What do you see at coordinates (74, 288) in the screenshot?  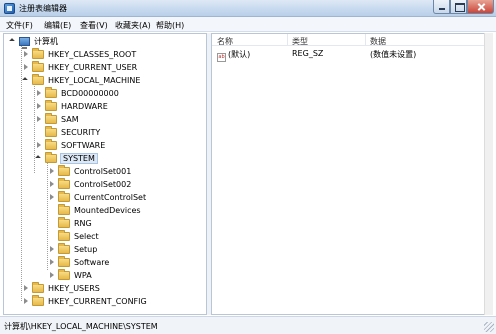 I see `tree-item-label: HKEY_USERS` at bounding box center [74, 288].